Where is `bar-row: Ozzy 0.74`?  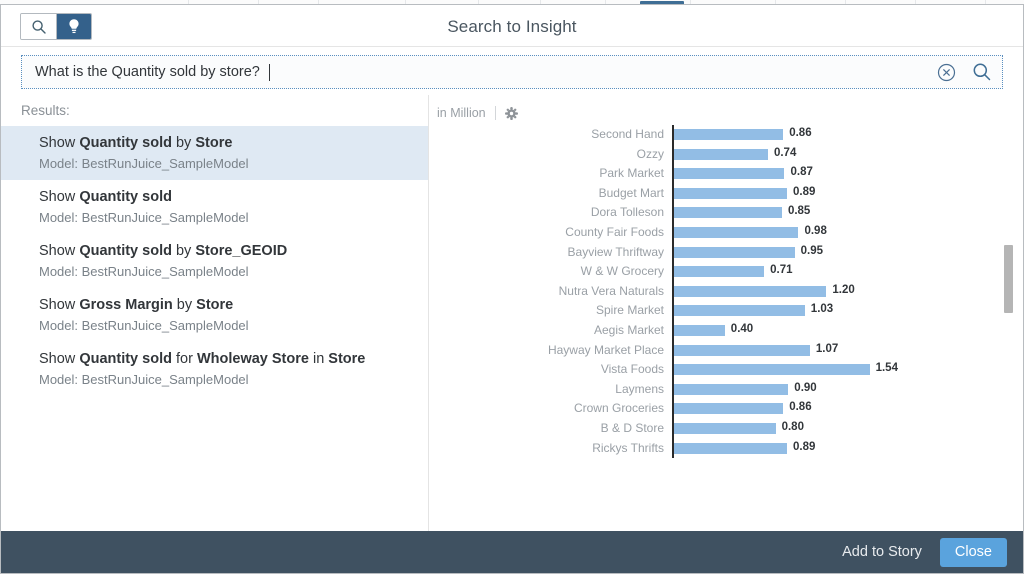 bar-row: Ozzy 0.74 is located at coordinates (726, 155).